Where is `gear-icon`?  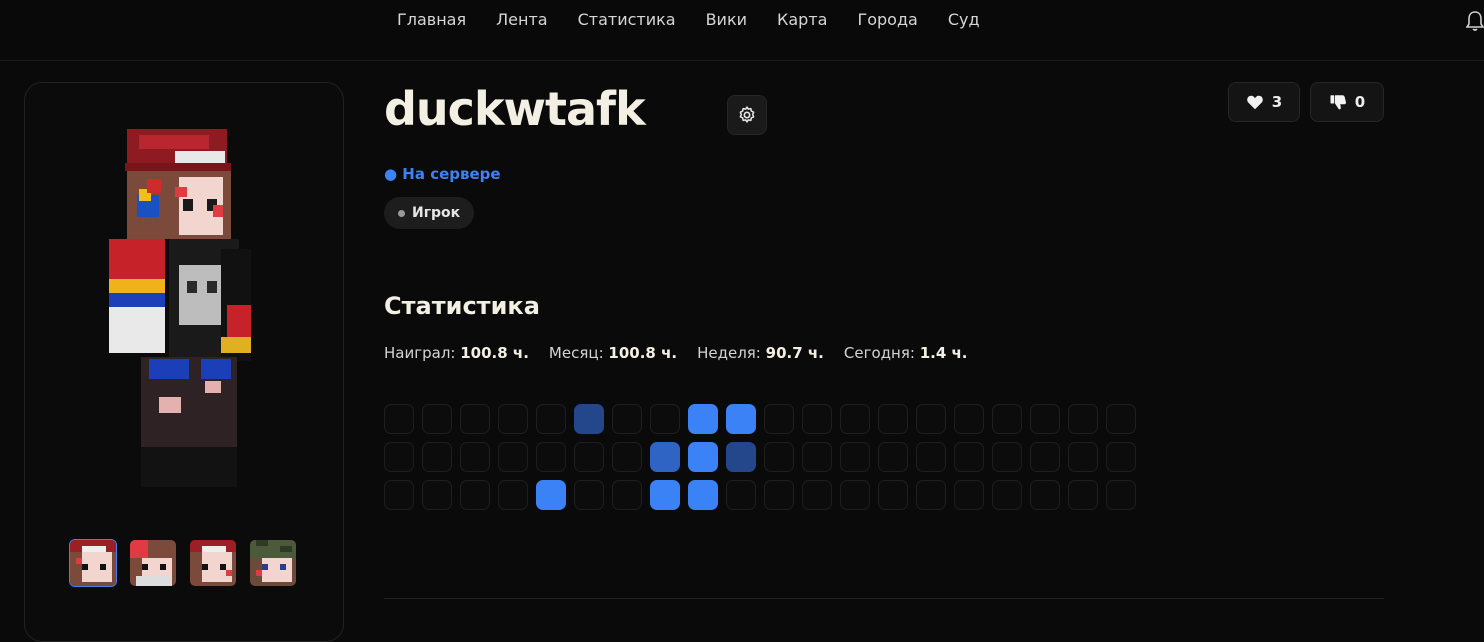
gear-icon is located at coordinates (747, 114).